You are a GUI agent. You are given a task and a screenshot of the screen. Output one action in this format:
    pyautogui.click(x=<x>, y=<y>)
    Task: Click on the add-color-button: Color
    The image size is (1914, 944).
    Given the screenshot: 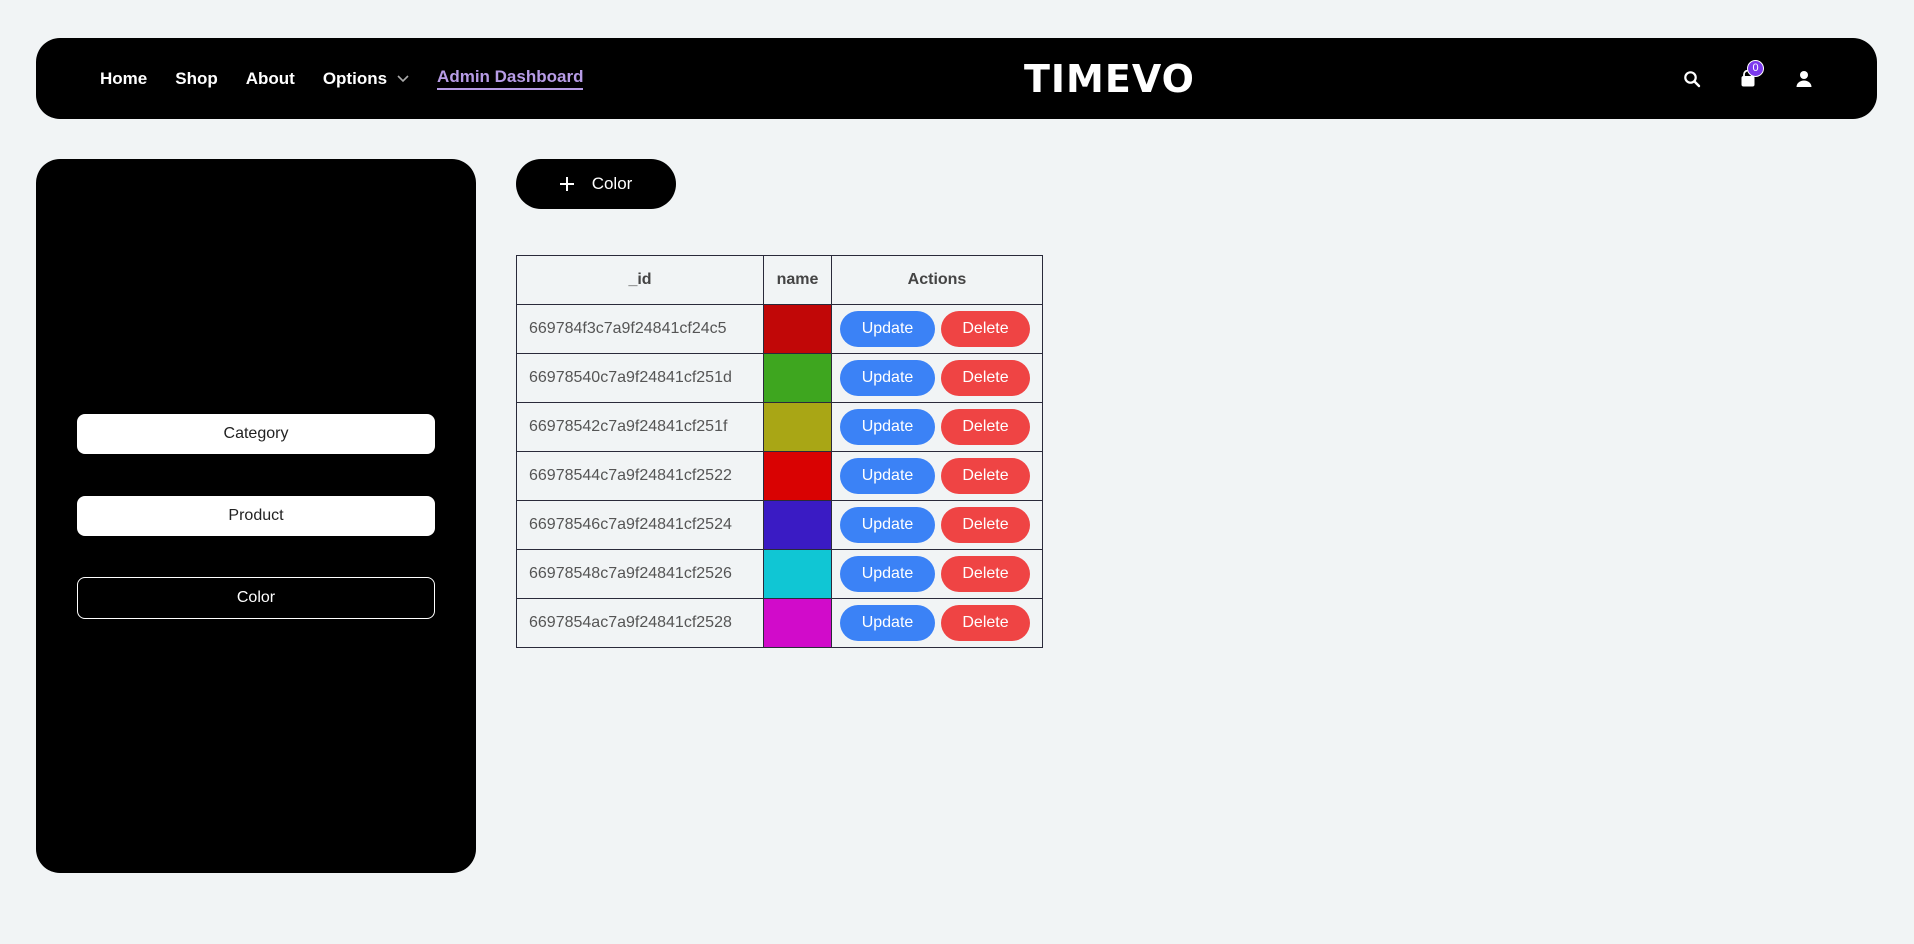 What is the action you would take?
    pyautogui.click(x=596, y=184)
    